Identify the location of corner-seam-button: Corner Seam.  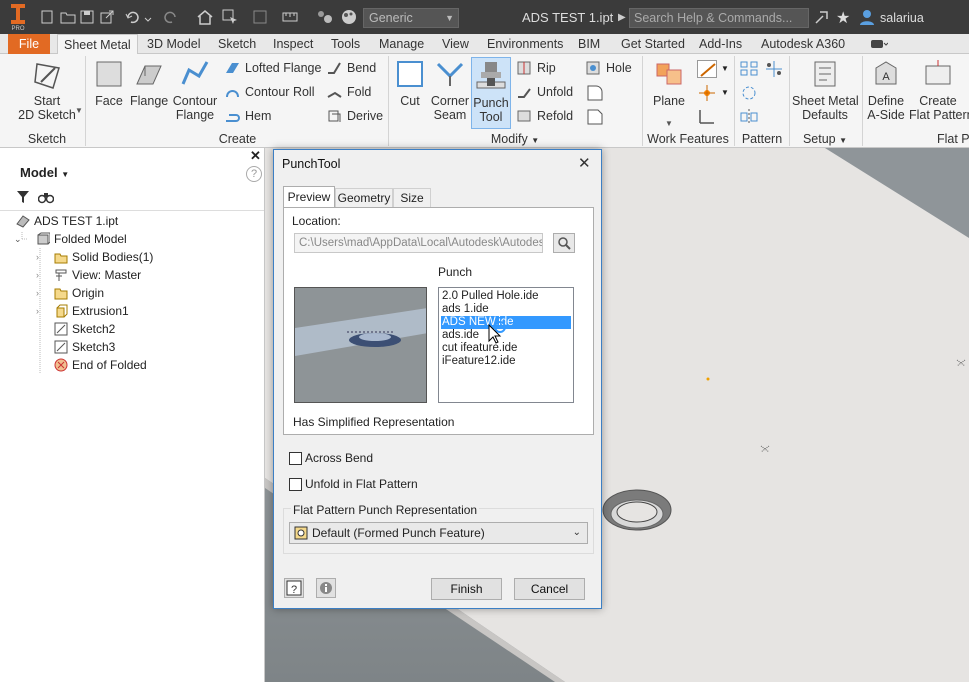
(450, 90).